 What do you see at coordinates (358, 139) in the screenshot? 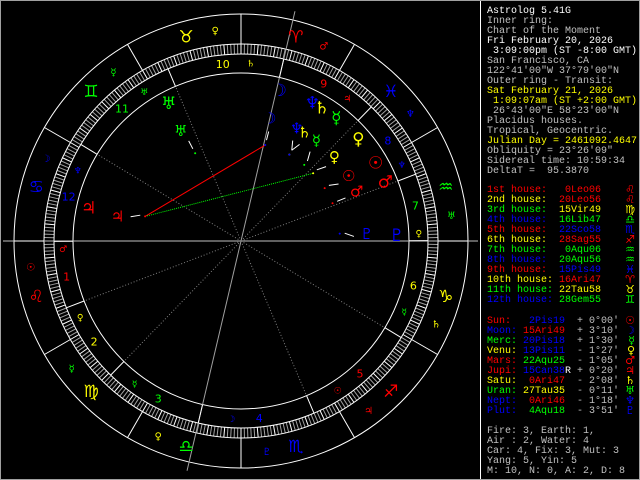
I see `natal-planet-icon: ♀` at bounding box center [358, 139].